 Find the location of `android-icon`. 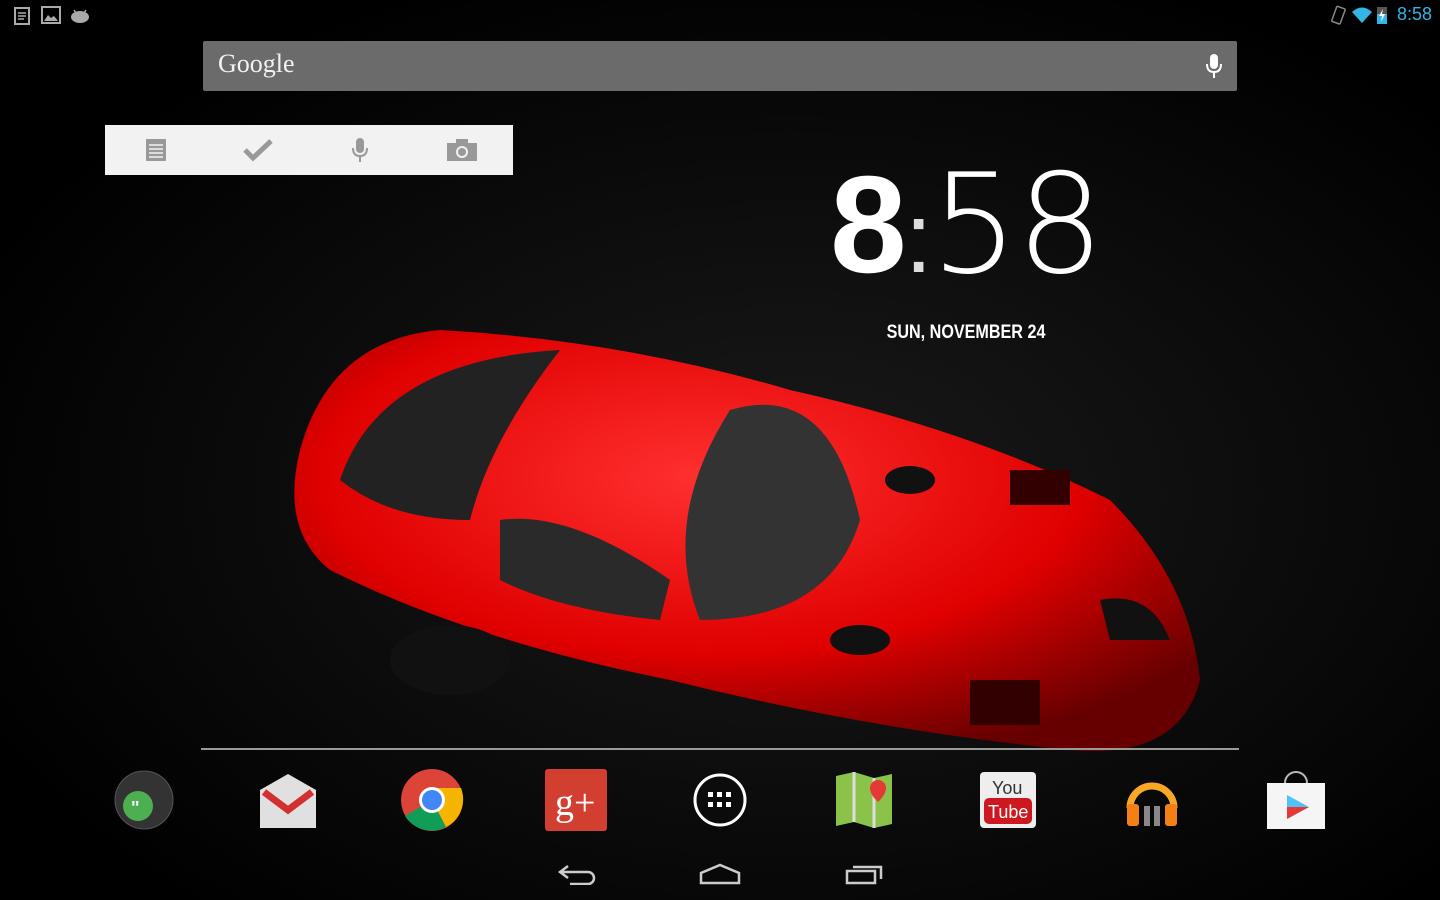

android-icon is located at coordinates (80, 15).